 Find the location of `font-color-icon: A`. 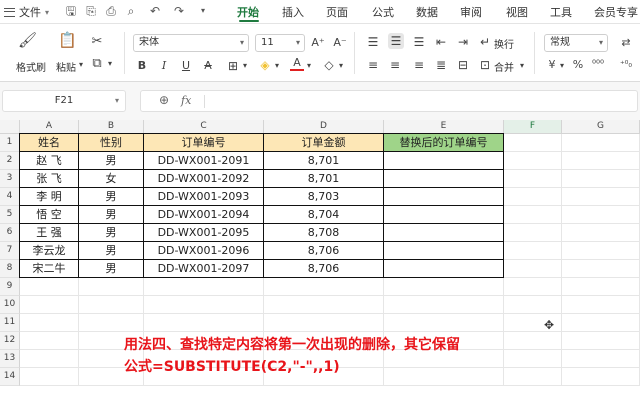

font-color-icon: A is located at coordinates (297, 63).